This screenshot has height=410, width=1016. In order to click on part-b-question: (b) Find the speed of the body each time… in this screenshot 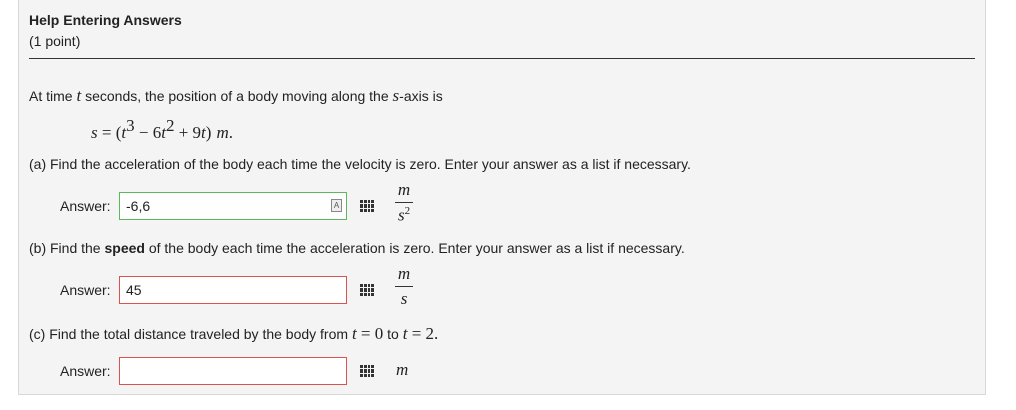, I will do `click(357, 248)`.